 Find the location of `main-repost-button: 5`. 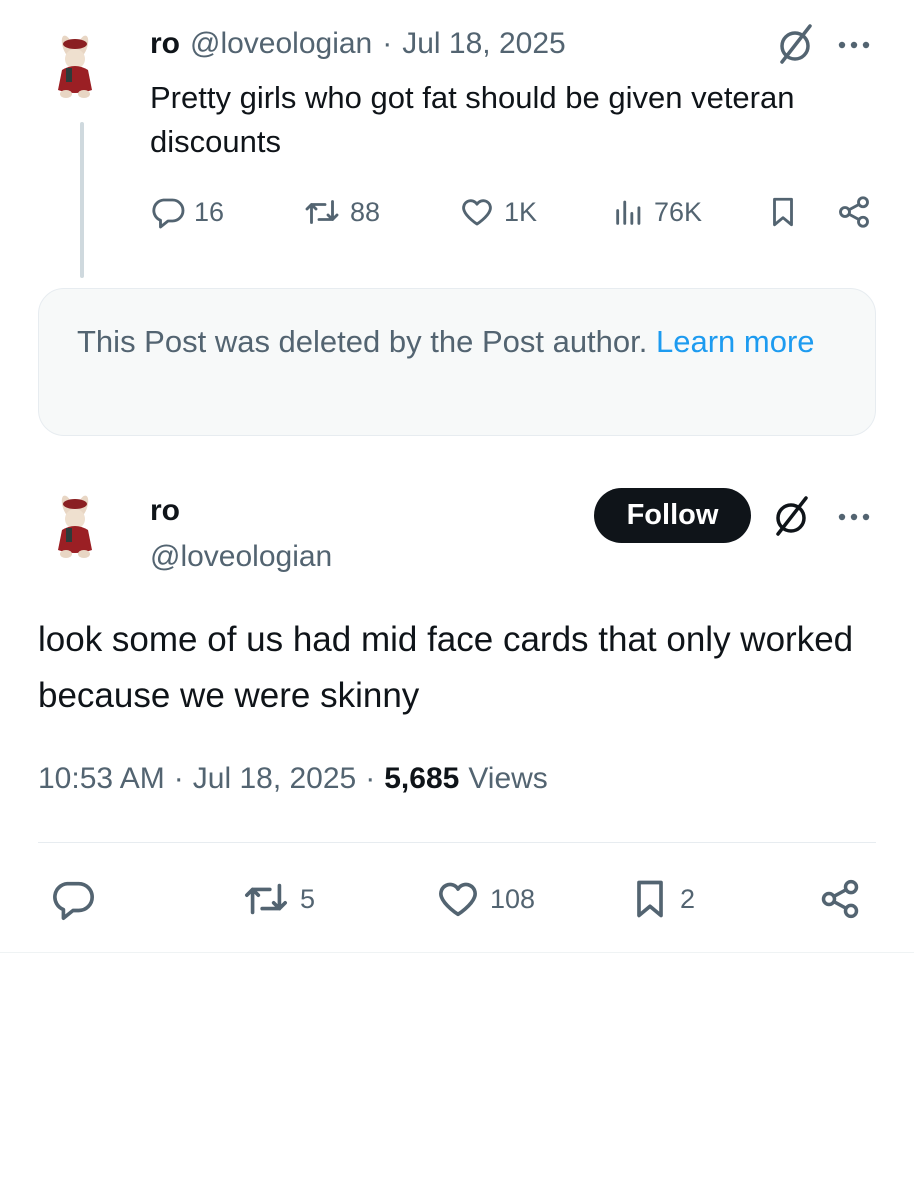

main-repost-button: 5 is located at coordinates (277, 899).